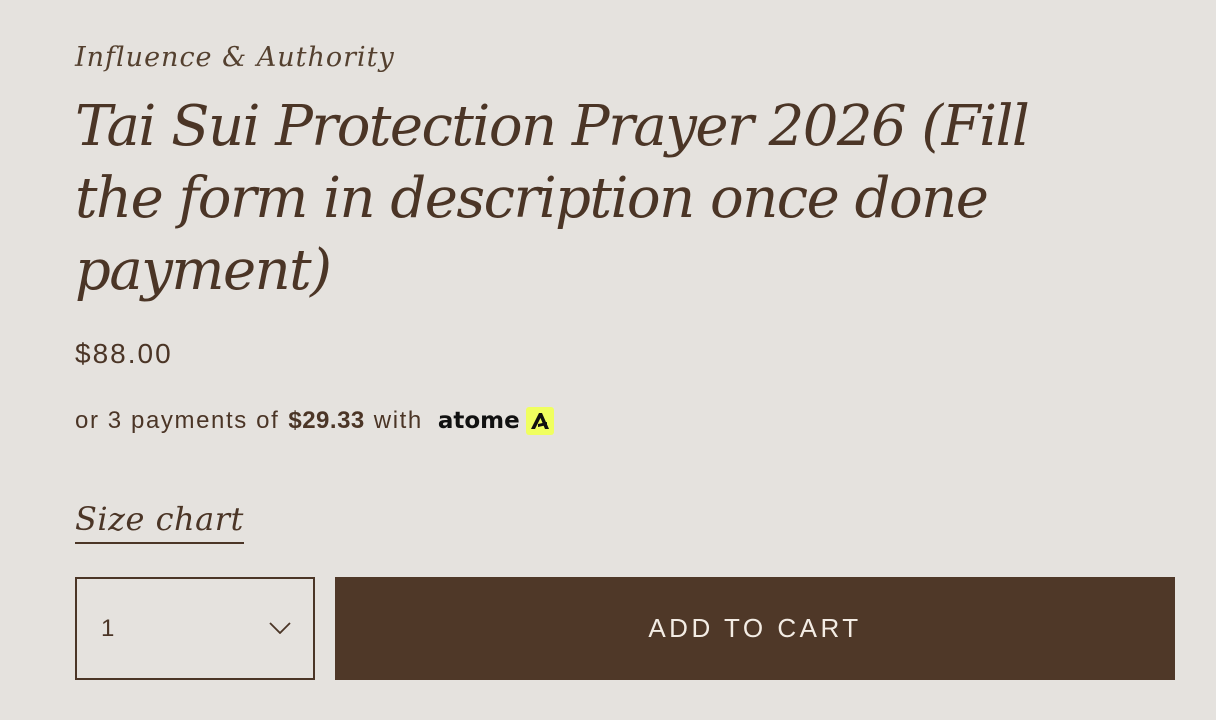 The width and height of the screenshot is (1216, 720). What do you see at coordinates (478, 421) in the screenshot?
I see `atome-wordmark: atome` at bounding box center [478, 421].